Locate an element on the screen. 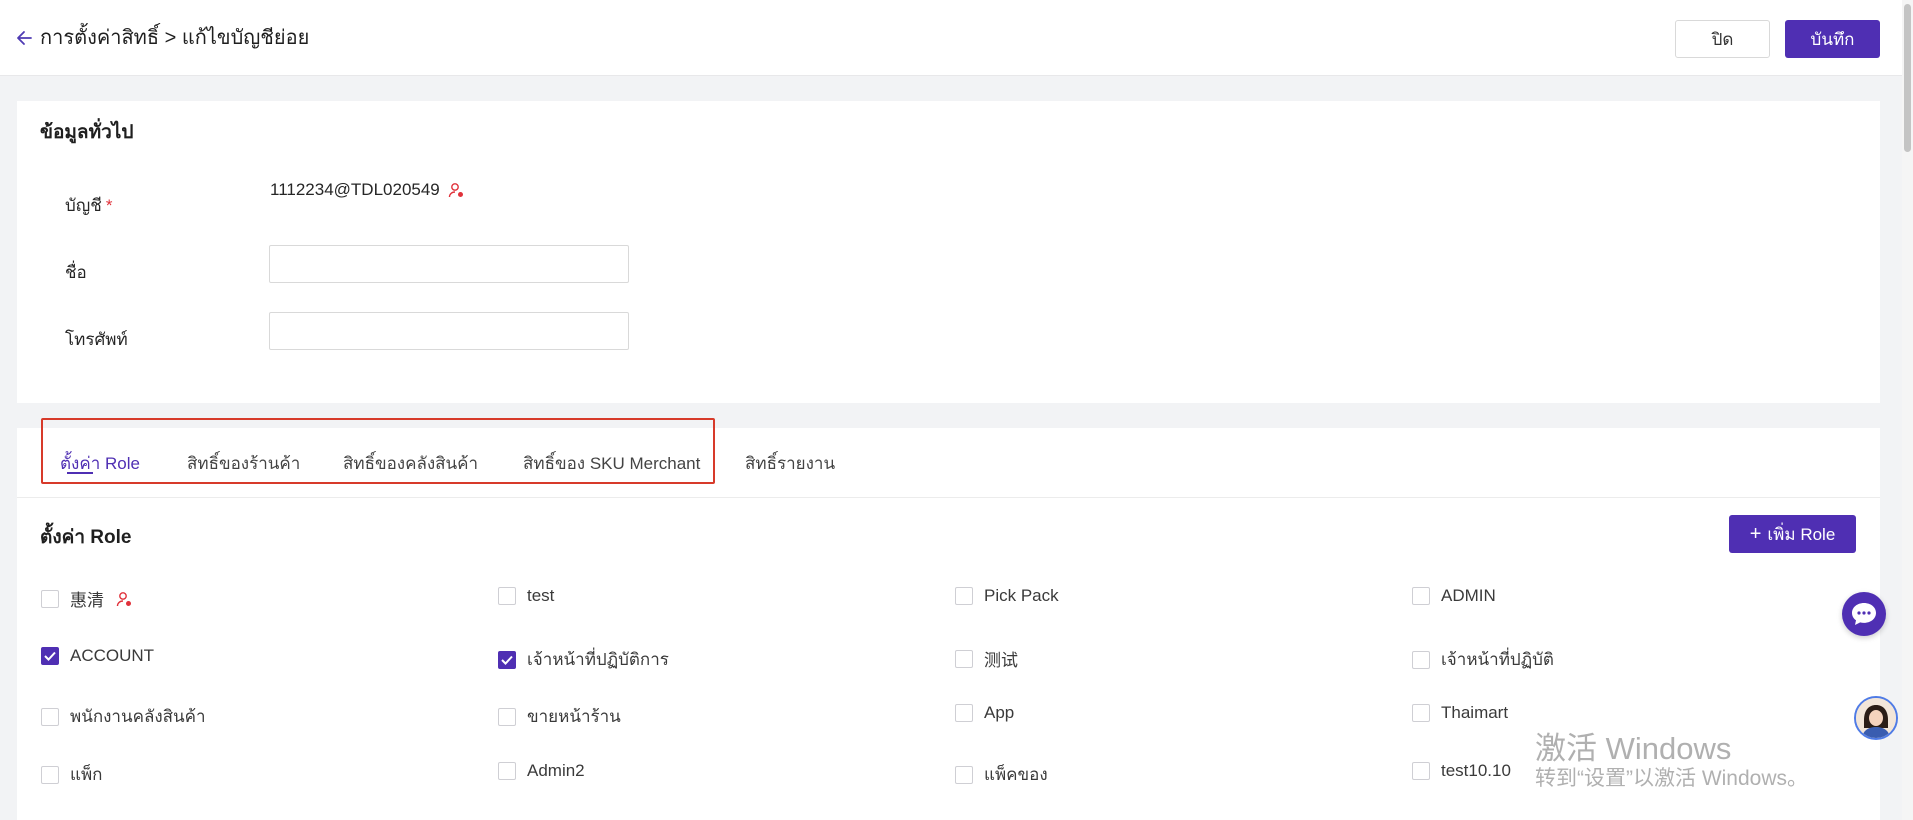  role-checkbox-item: App is located at coordinates (984, 713).